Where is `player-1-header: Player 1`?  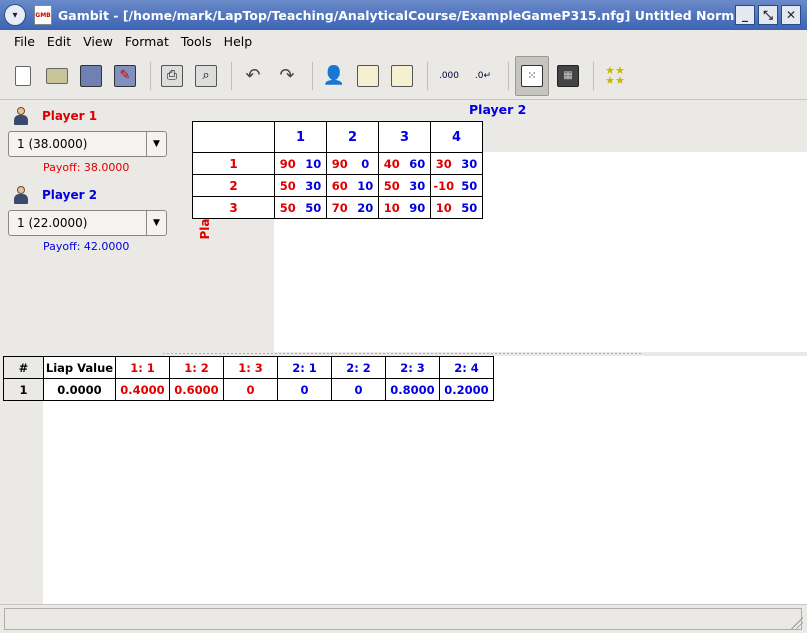
player-1-header: Player 1 is located at coordinates (101, 116).